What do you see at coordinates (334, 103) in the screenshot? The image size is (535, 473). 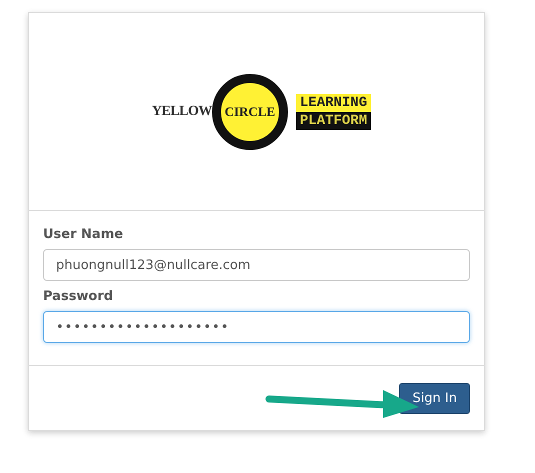 I see `logo-text: LEARNING` at bounding box center [334, 103].